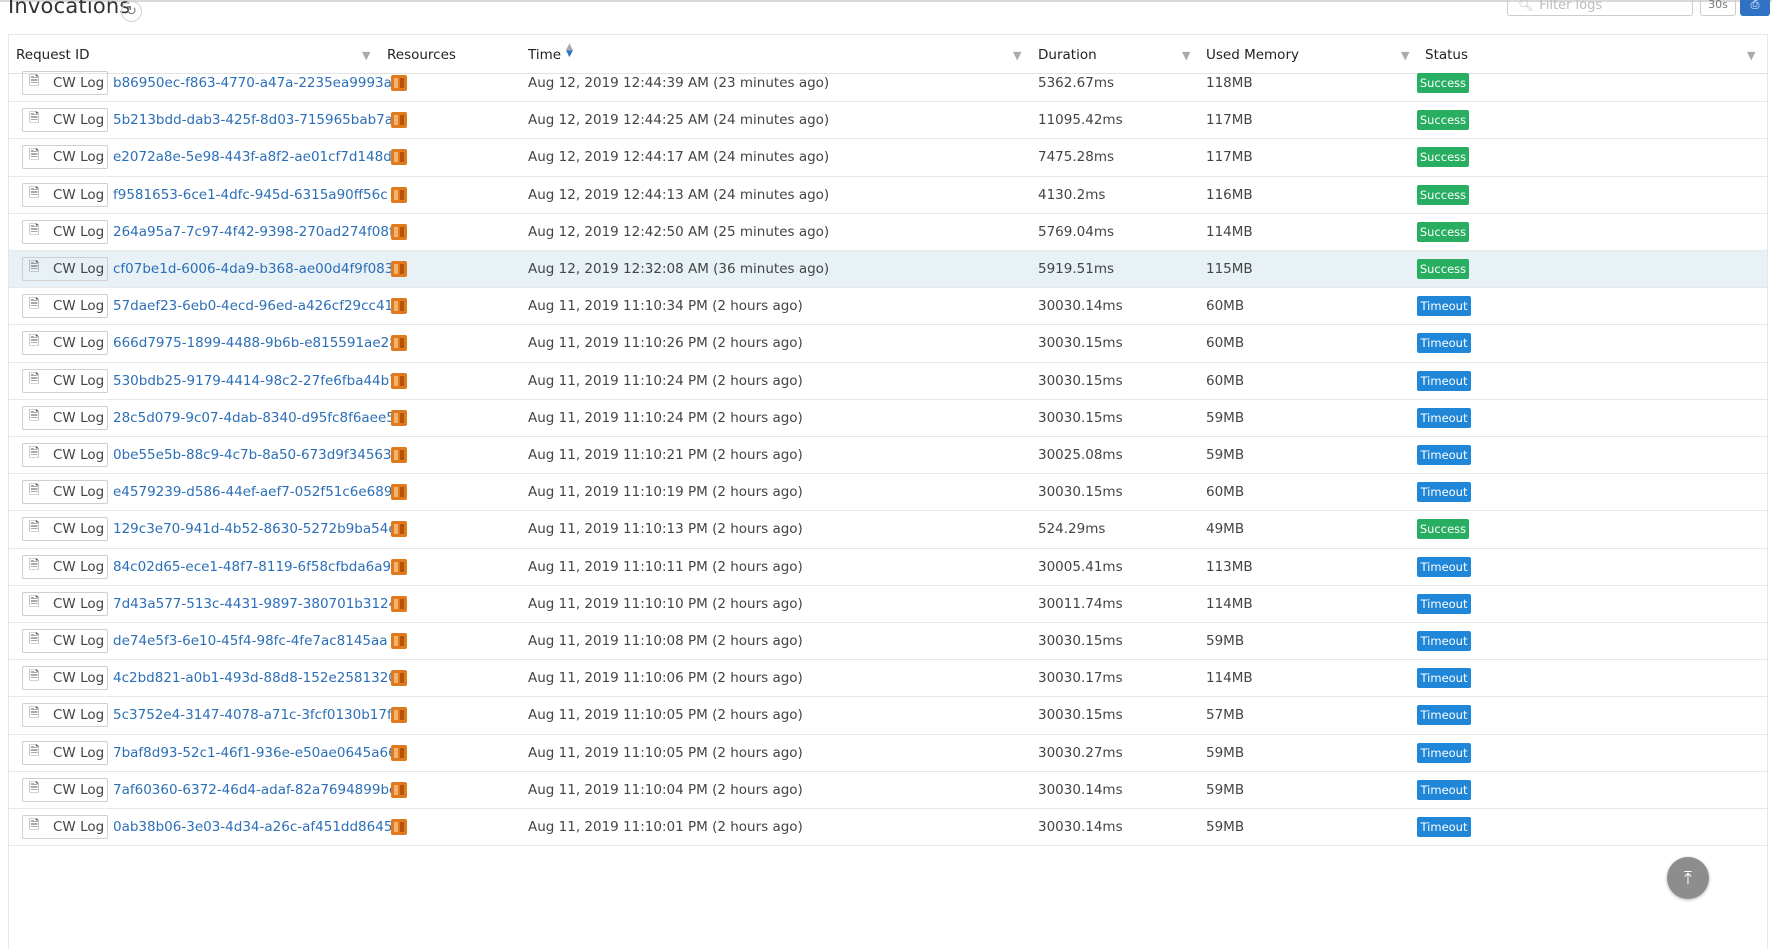 This screenshot has width=1772, height=949. I want to click on request-id-link: e4579239-d586-44ef-aef7-052f51c6e689, so click(252, 492).